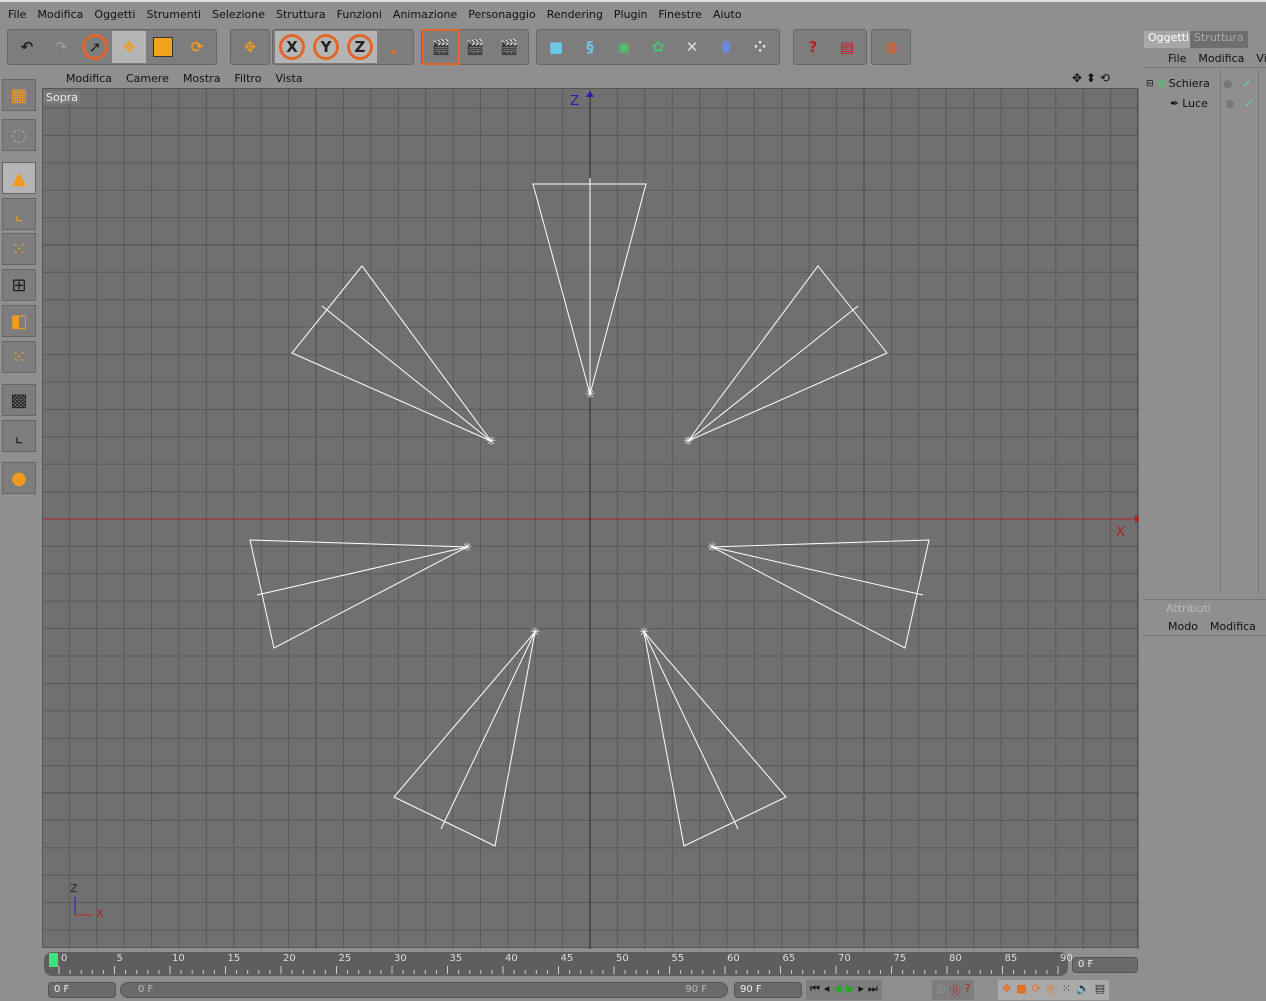  What do you see at coordinates (1066, 990) in the screenshot?
I see `key-pla-icon: ⁙` at bounding box center [1066, 990].